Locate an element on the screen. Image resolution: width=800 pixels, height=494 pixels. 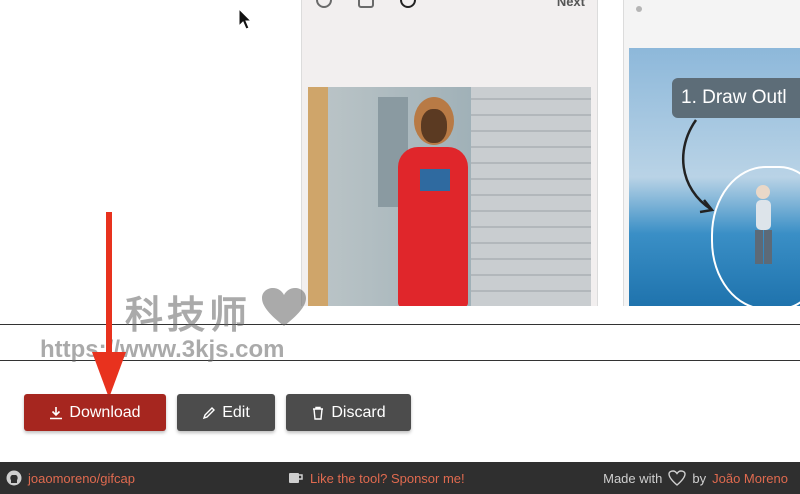
by-text: by is located at coordinates (699, 478).